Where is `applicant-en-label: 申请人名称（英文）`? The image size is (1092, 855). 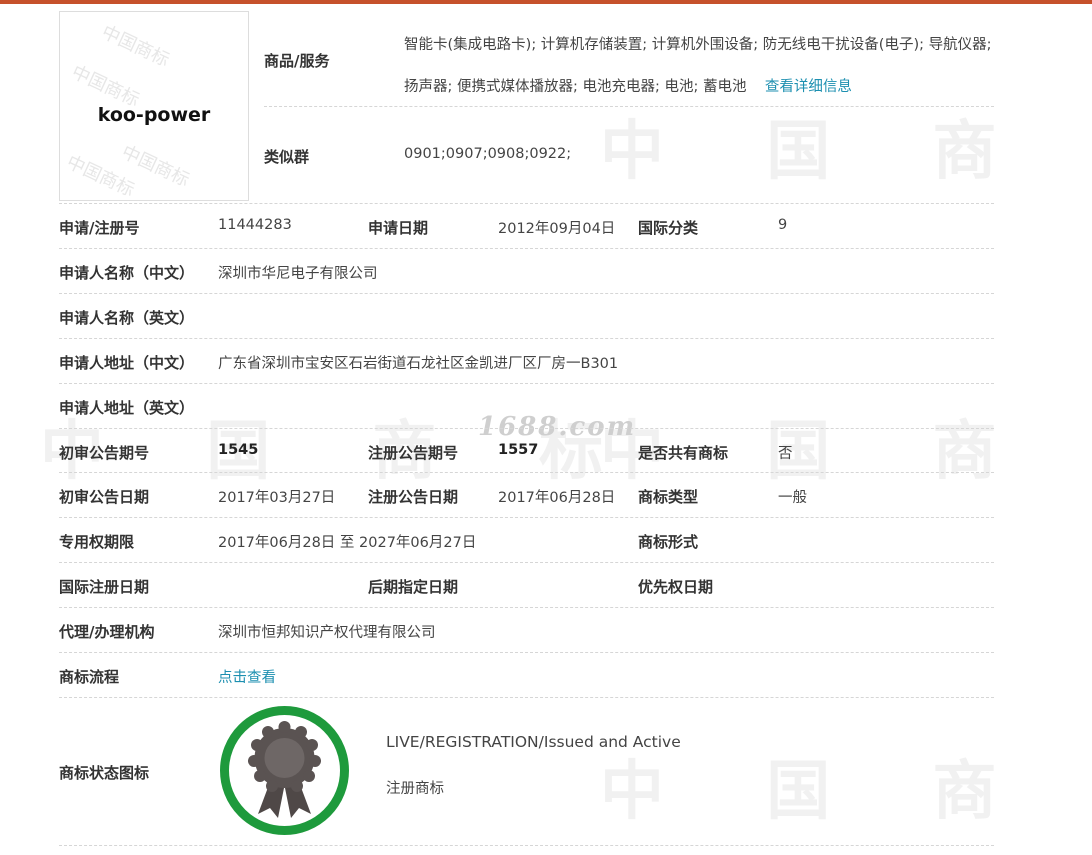
applicant-en-label: 申请人名称（英文） is located at coordinates (127, 318).